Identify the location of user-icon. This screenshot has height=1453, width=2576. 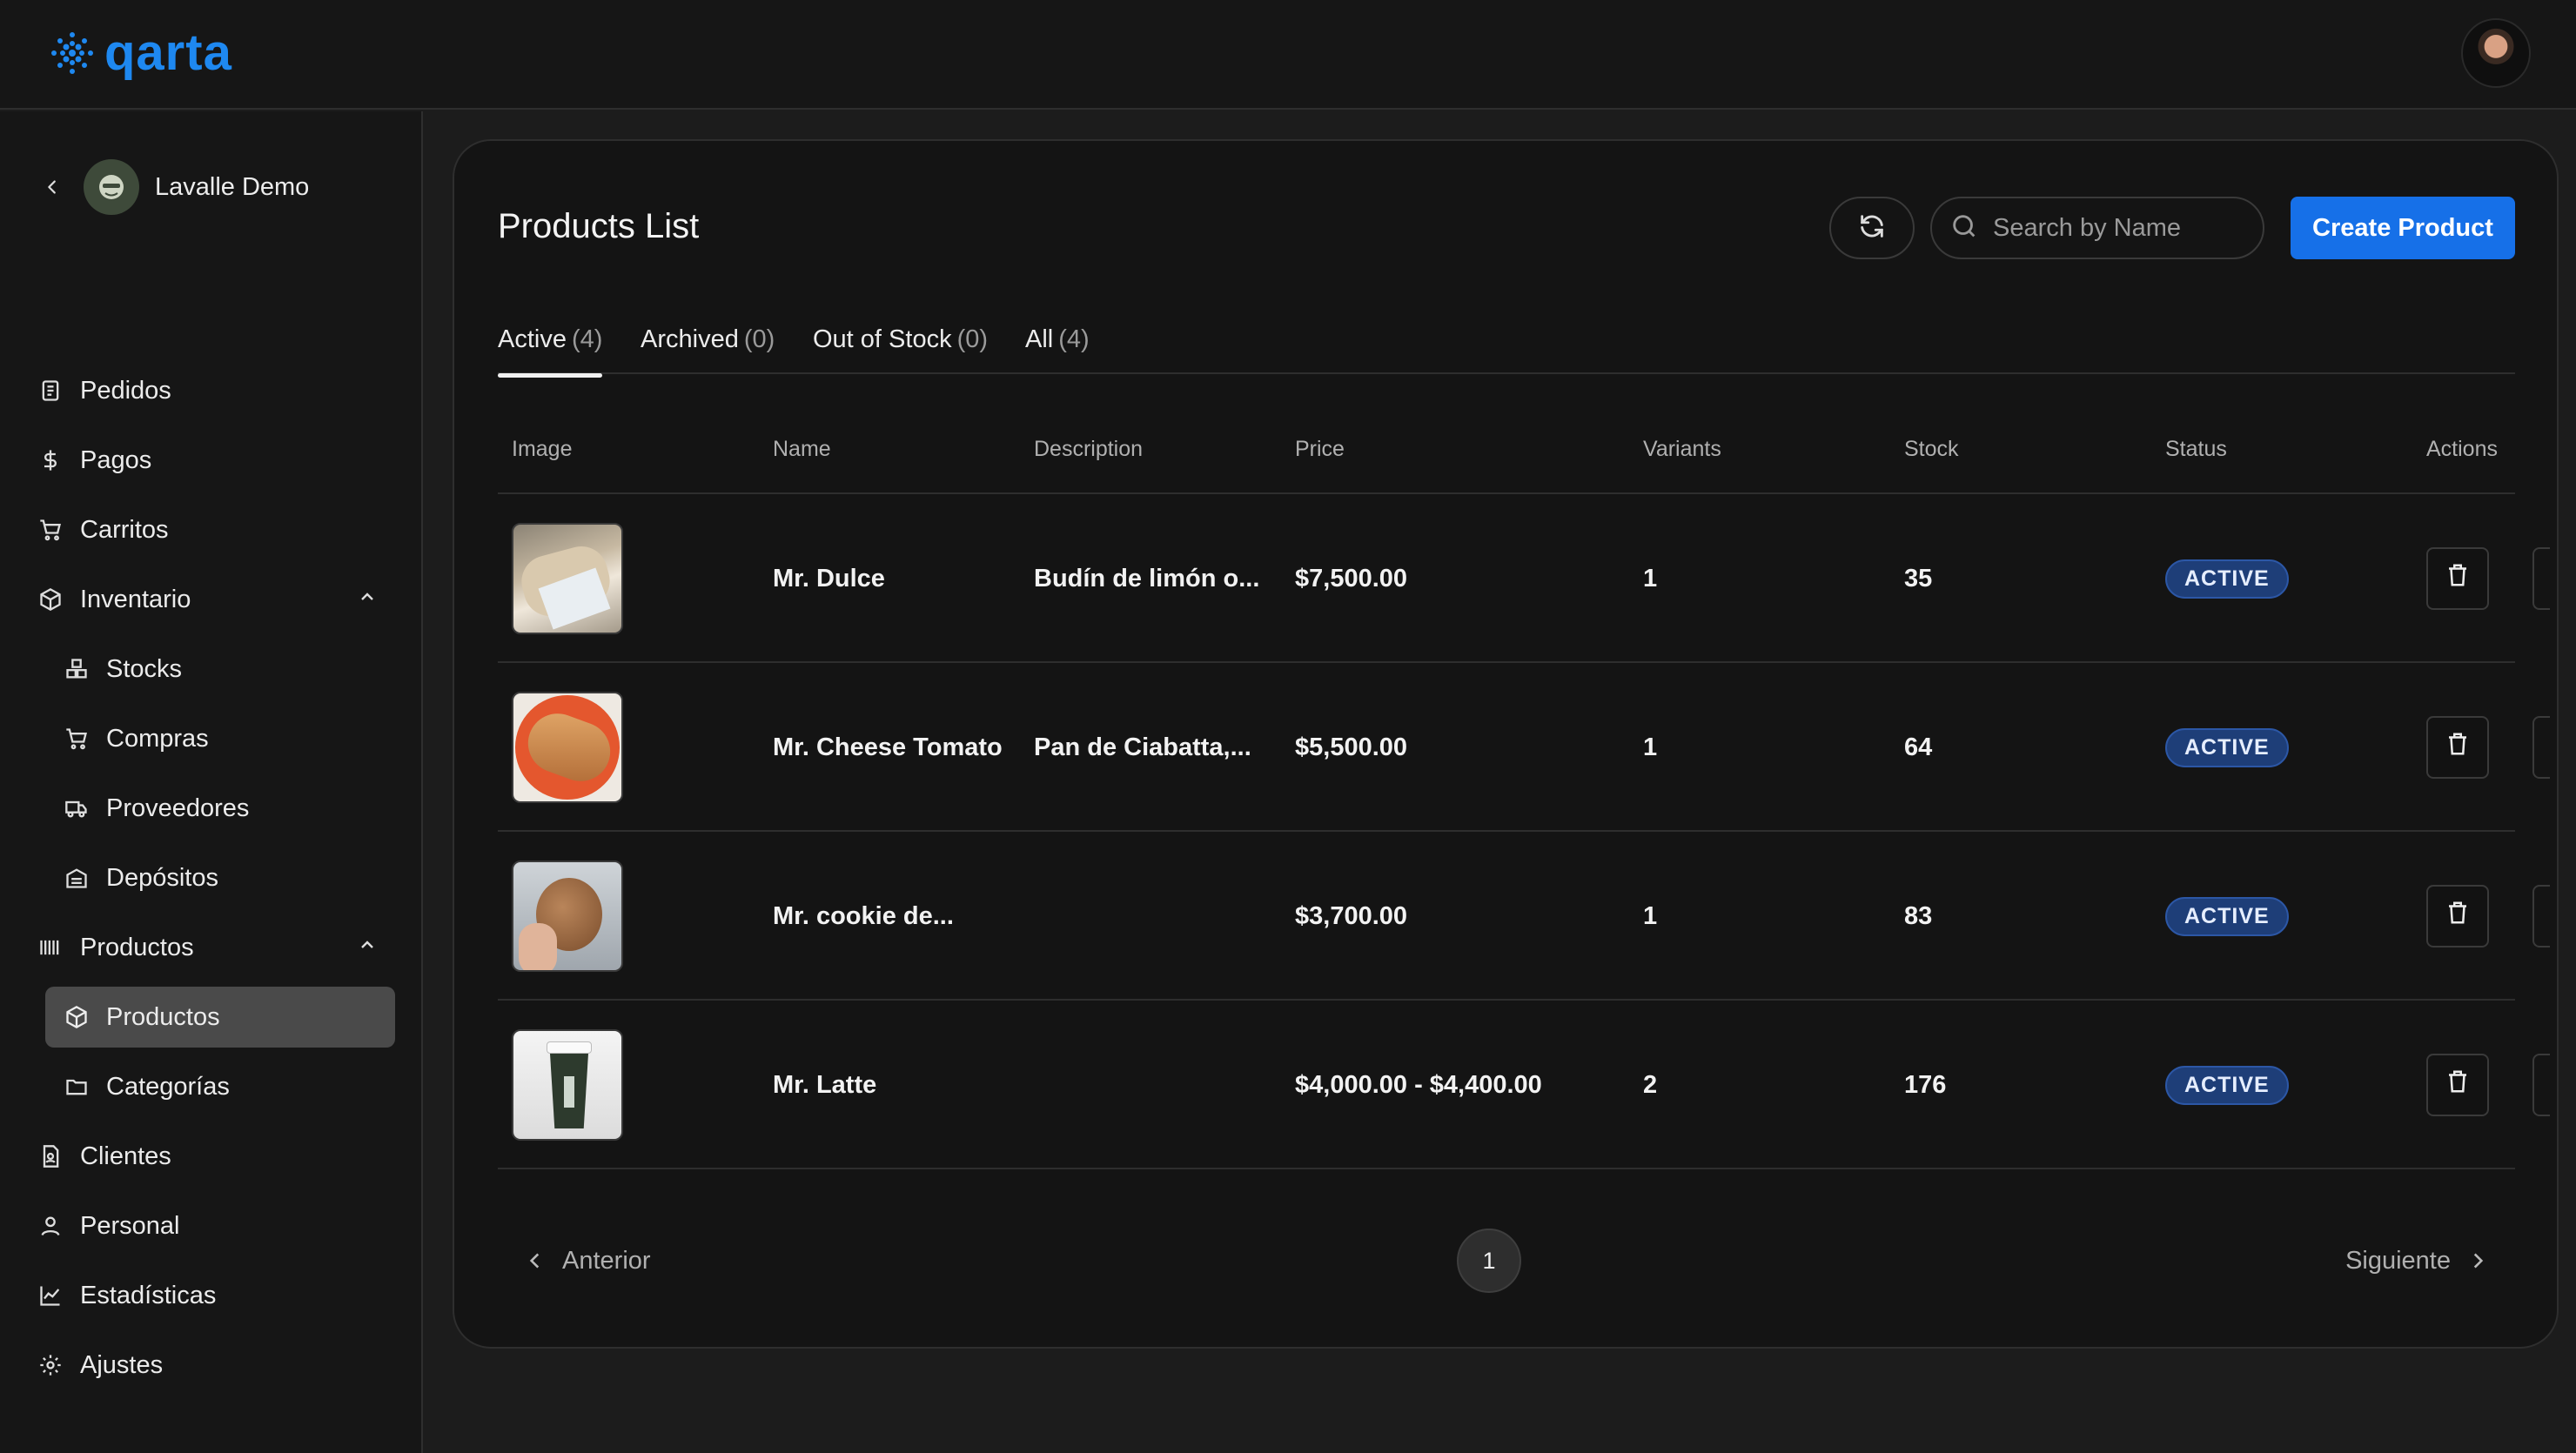
(50, 1226).